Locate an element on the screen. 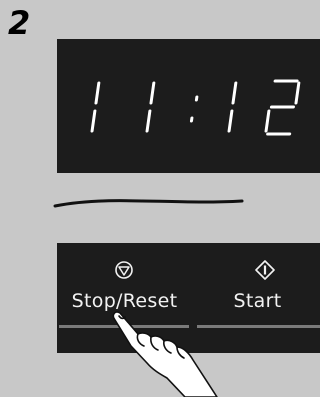 The image size is (320, 397). pointing-hand-icon is located at coordinates (165, 354).